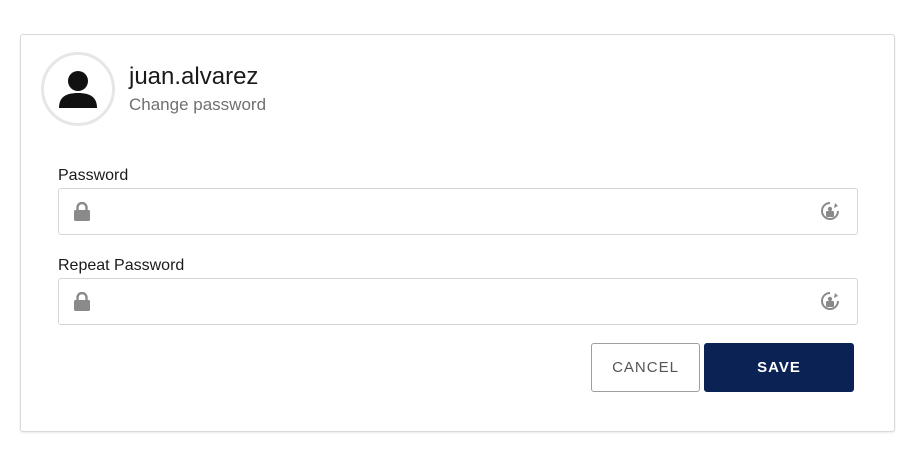 This screenshot has height=460, width=922. I want to click on cancel-button: CANCEL, so click(645, 367).